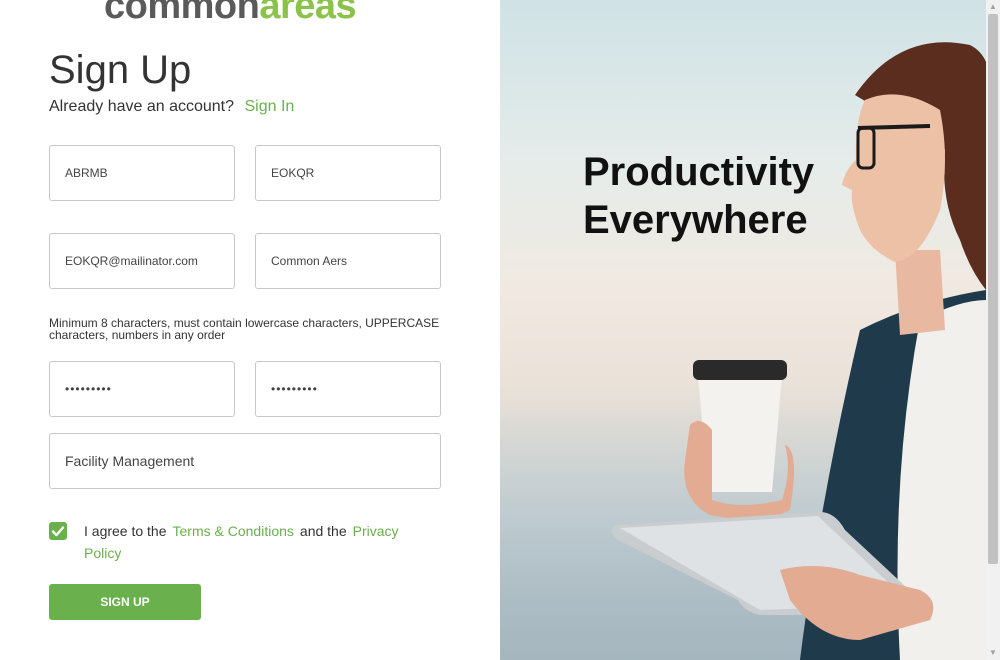 The image size is (1000, 660). What do you see at coordinates (348, 173) in the screenshot?
I see `last-name-input` at bounding box center [348, 173].